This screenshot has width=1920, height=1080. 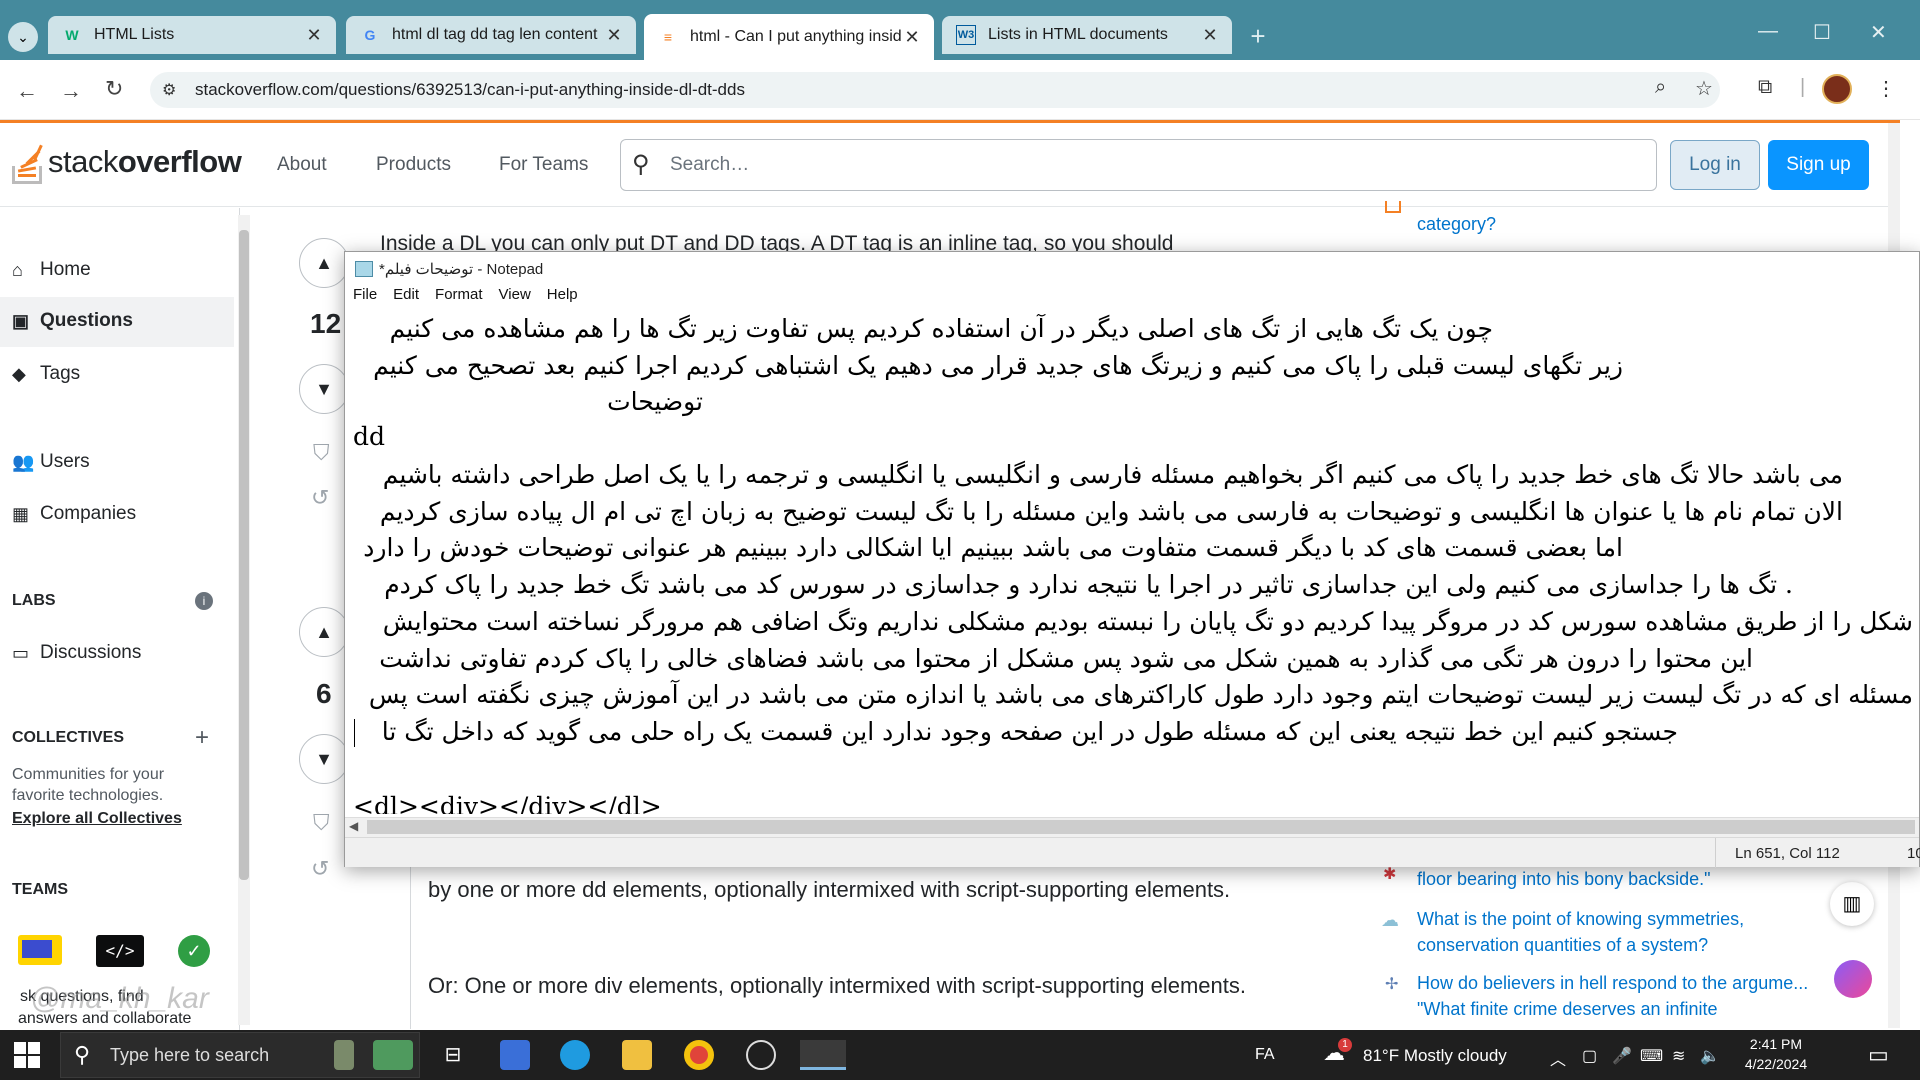 I want to click on sidebar-item-users: 👥 Users, so click(x=51, y=462).